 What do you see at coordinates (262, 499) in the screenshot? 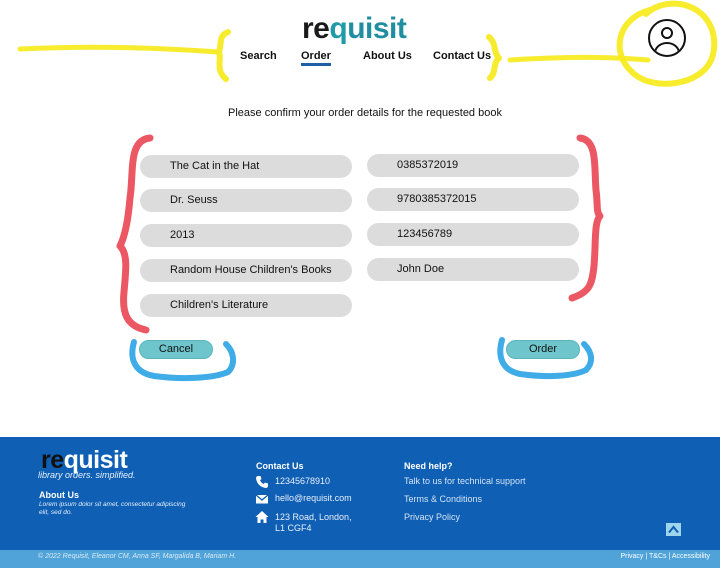
I see `mail-icon` at bounding box center [262, 499].